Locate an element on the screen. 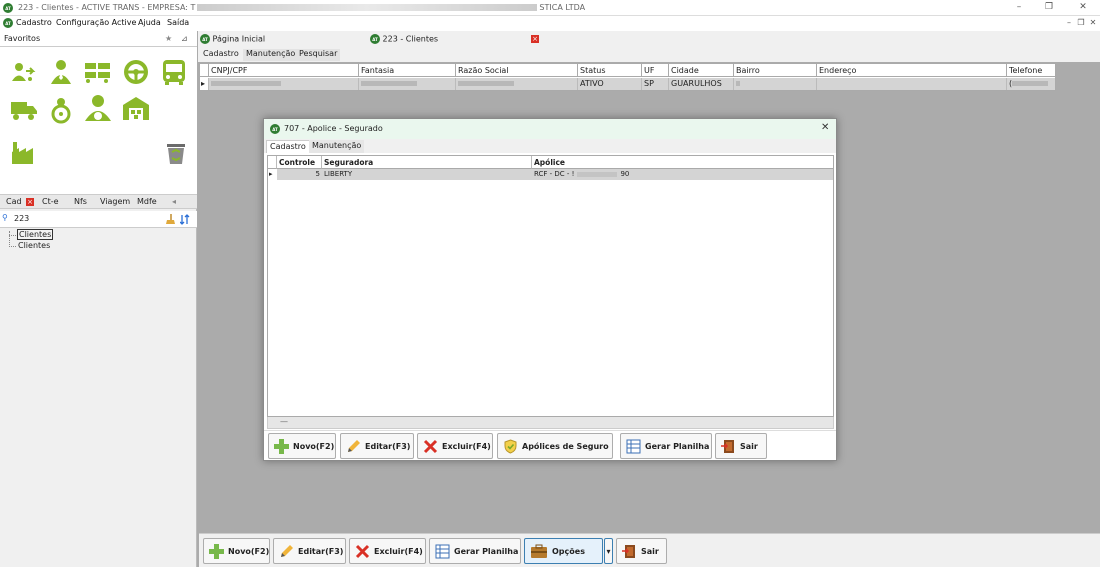 The height and width of the screenshot is (567, 1100). tab-mdfe: Mdfe is located at coordinates (147, 201).